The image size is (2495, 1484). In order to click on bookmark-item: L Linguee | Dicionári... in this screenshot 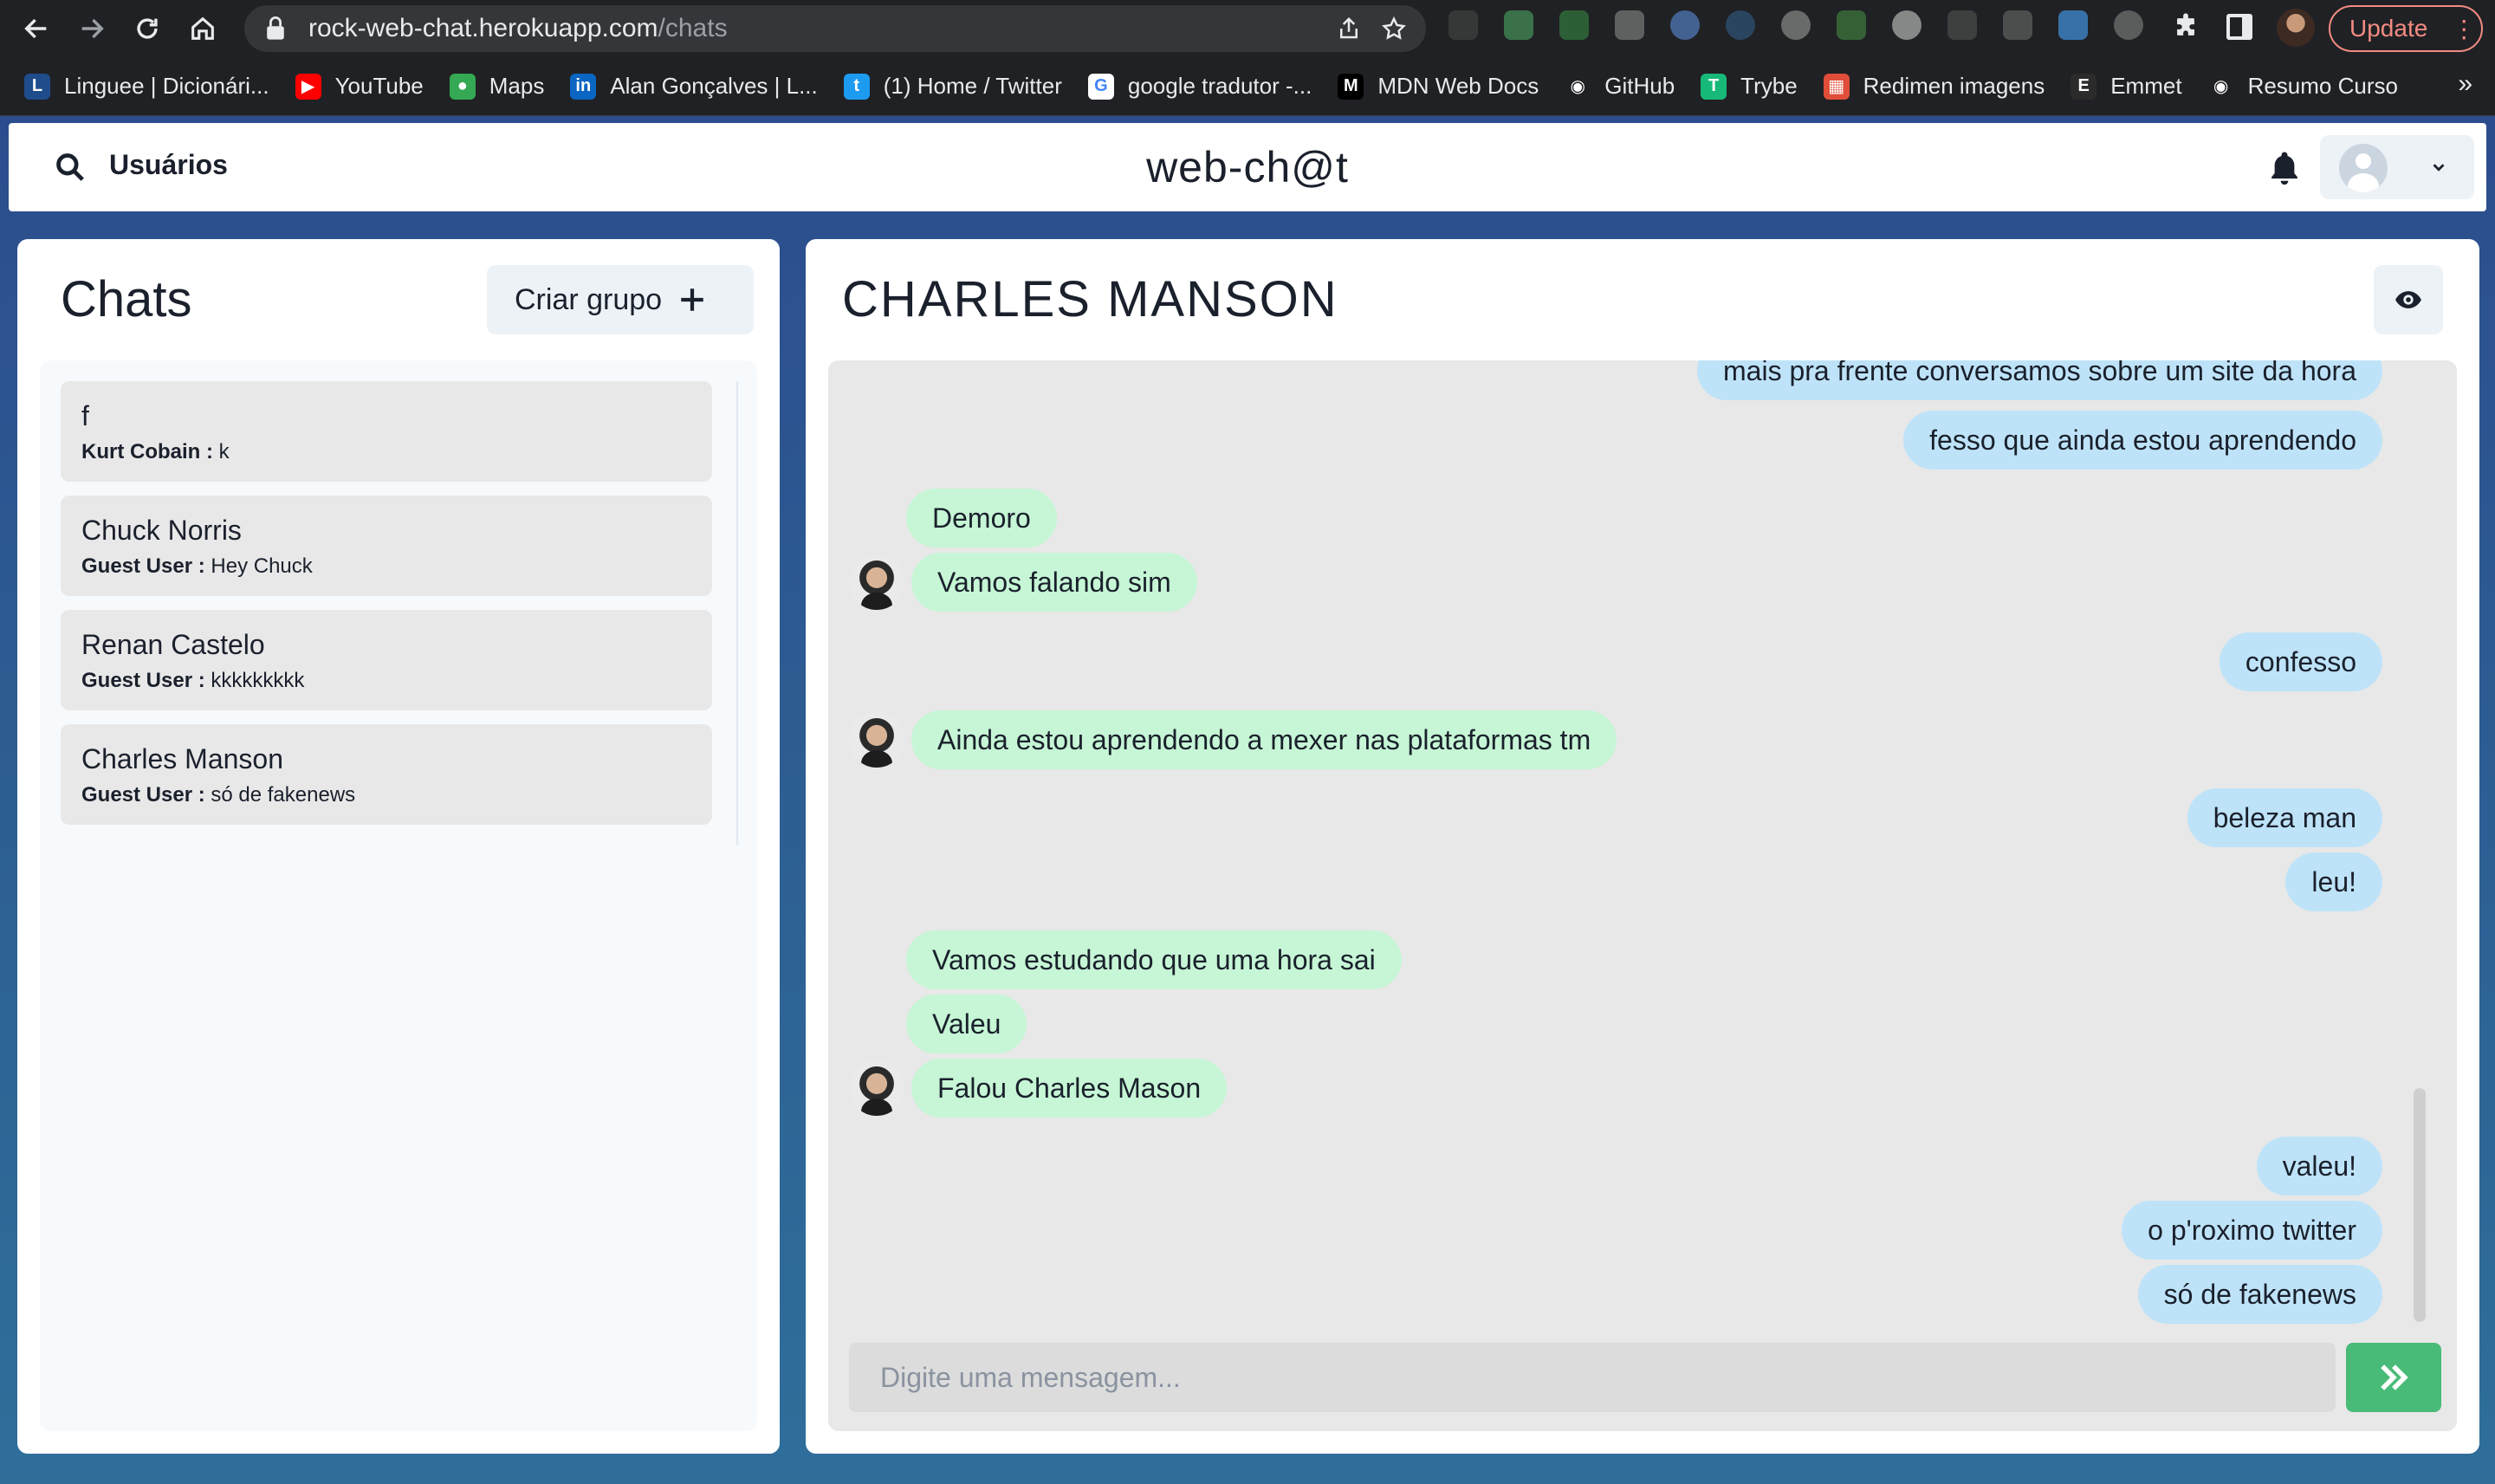, I will do `click(146, 86)`.